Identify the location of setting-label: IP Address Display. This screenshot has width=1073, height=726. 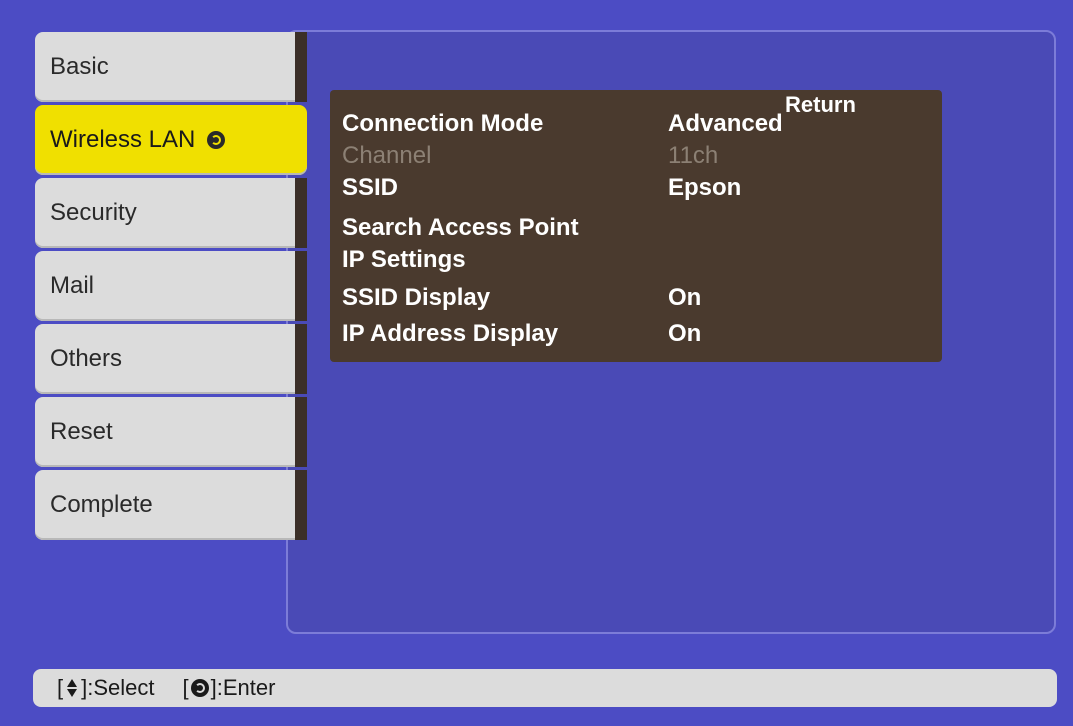
(450, 333).